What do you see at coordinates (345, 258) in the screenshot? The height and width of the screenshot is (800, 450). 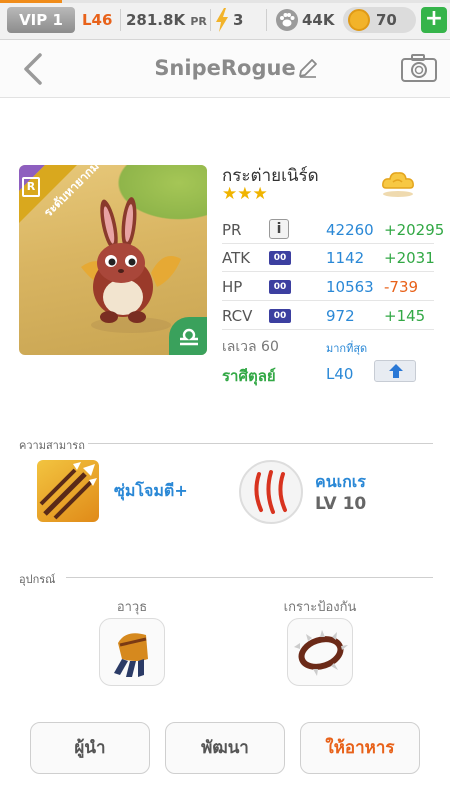 I see `stat-value-atk: 1142` at bounding box center [345, 258].